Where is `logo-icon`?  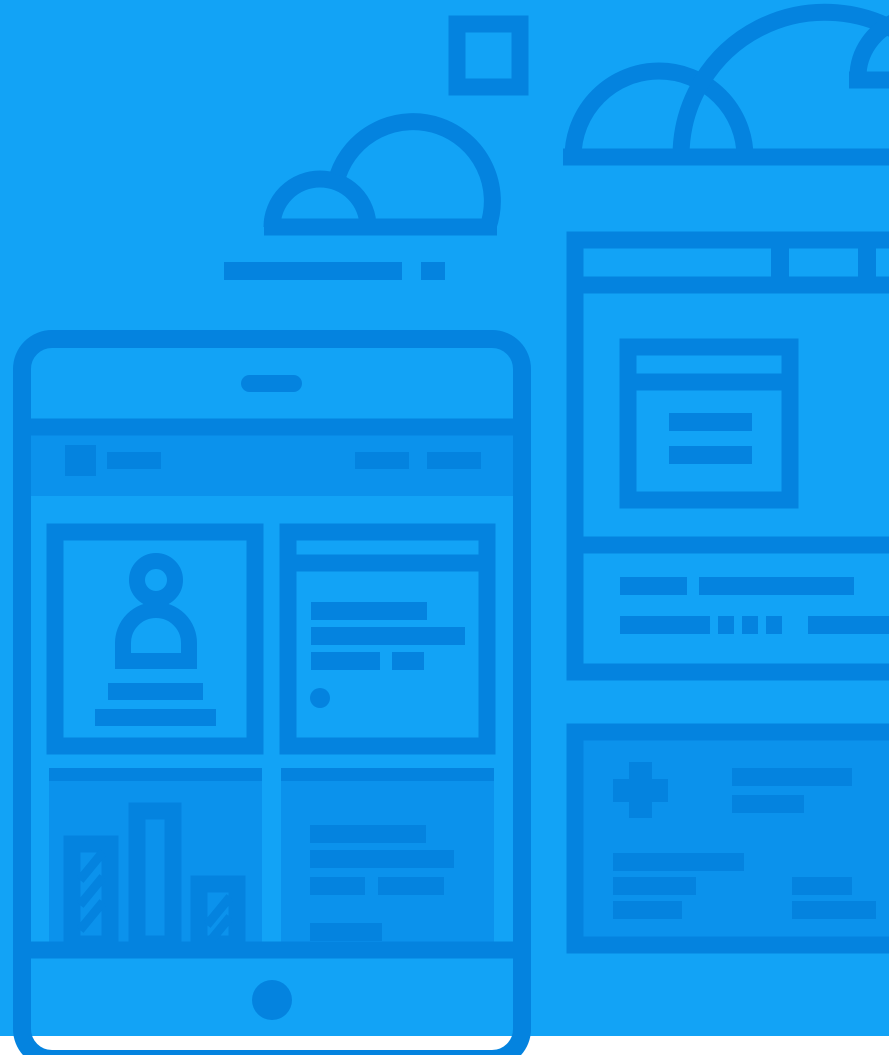 logo-icon is located at coordinates (80, 460).